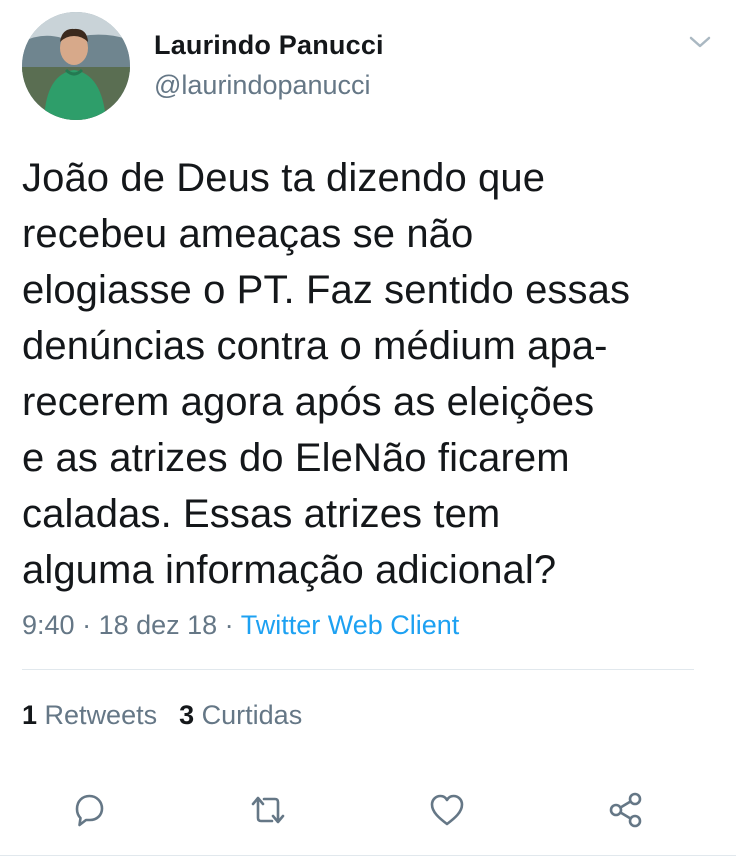 This screenshot has width=736, height=864. Describe the element at coordinates (350, 625) in the screenshot. I see `tweet-source-link: Twitter Web Client` at that location.